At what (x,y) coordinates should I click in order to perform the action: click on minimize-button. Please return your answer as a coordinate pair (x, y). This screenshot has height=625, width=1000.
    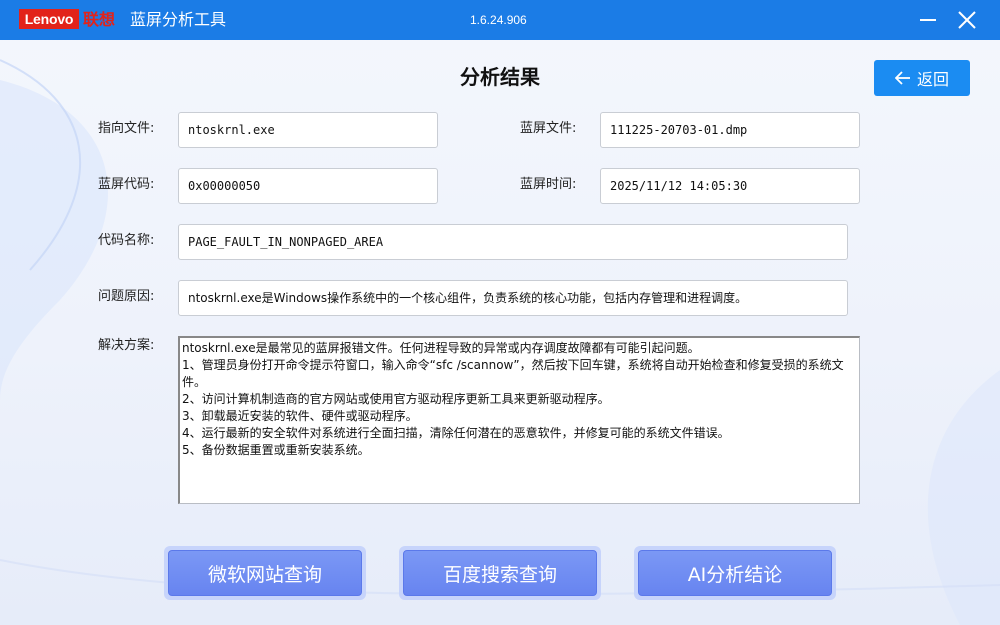
    Looking at the image, I should click on (928, 20).